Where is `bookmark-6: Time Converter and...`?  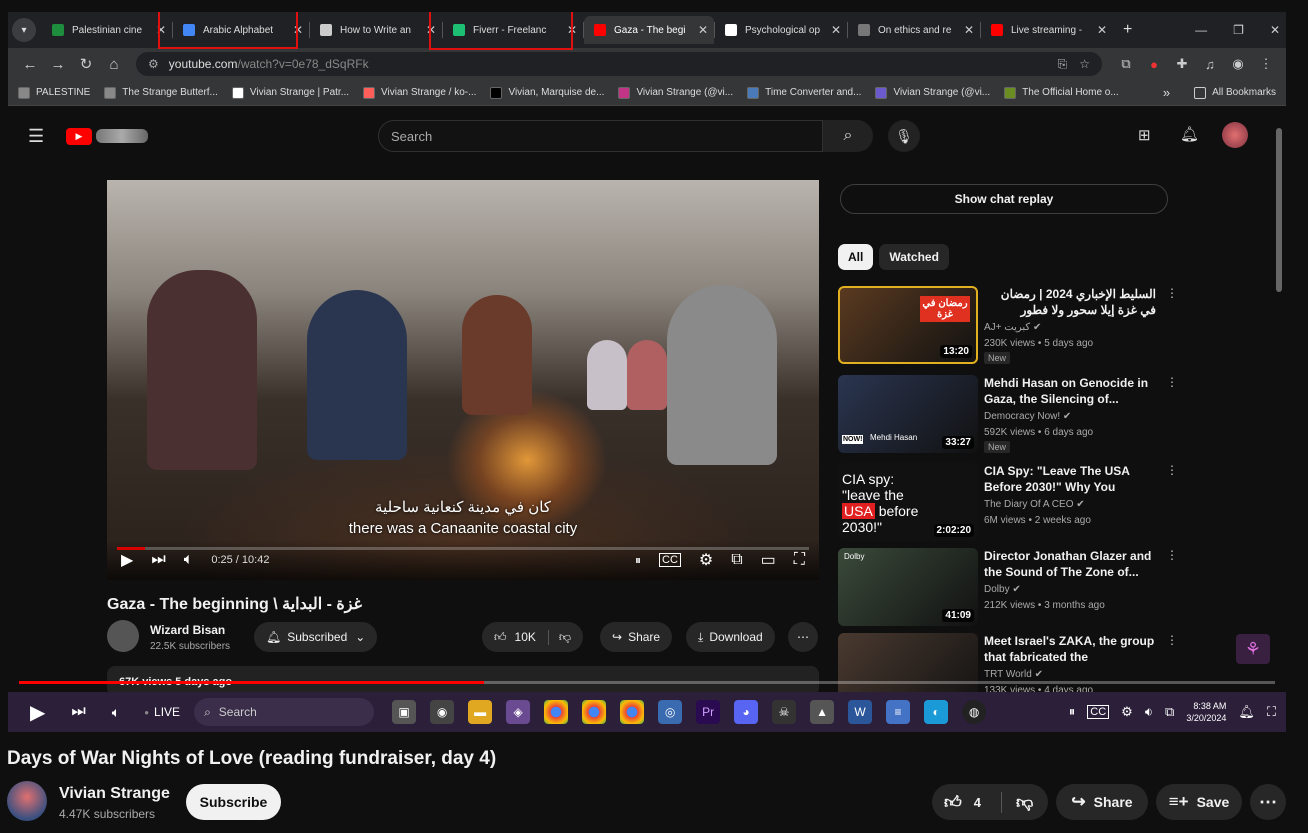 bookmark-6: Time Converter and... is located at coordinates (804, 92).